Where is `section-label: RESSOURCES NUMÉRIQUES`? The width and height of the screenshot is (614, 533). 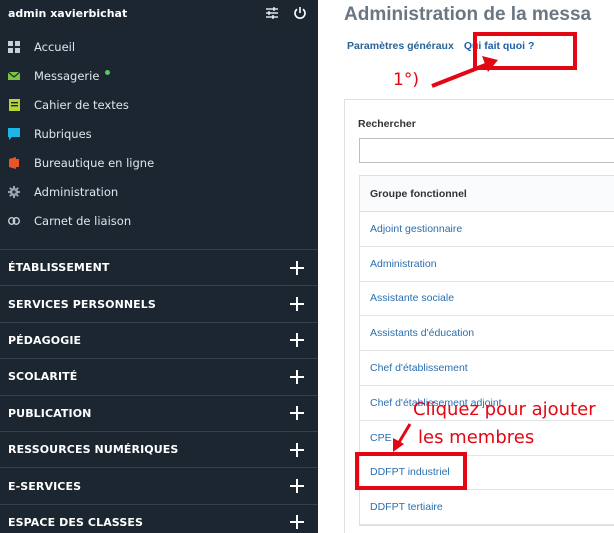
section-label: RESSOURCES NUMÉRIQUES is located at coordinates (93, 450).